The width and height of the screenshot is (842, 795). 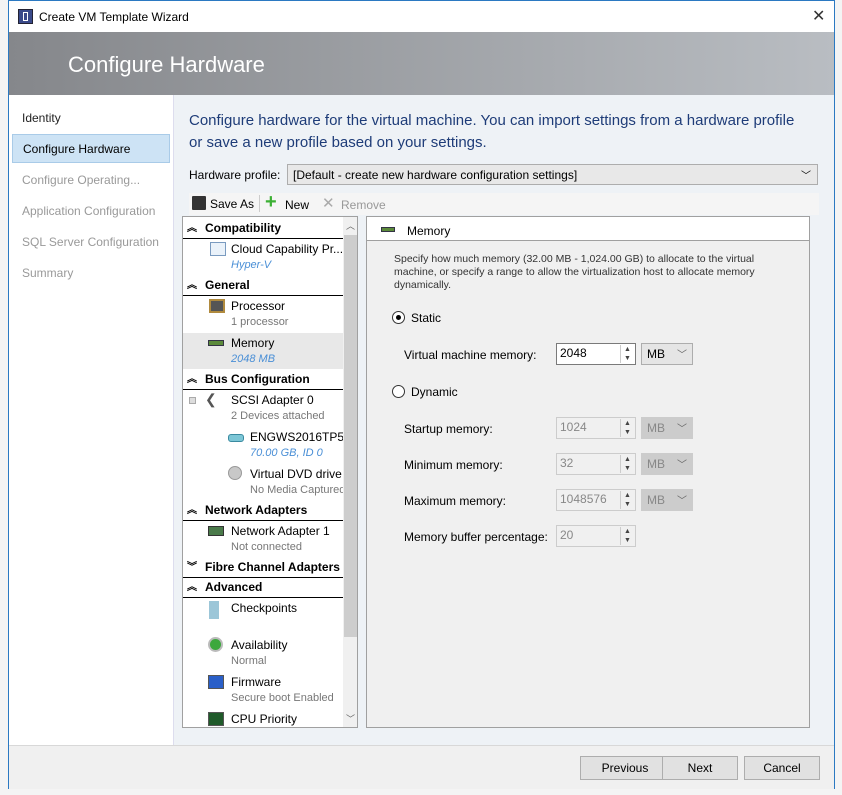 I want to click on nav-item-identity: Identity, so click(x=91, y=118).